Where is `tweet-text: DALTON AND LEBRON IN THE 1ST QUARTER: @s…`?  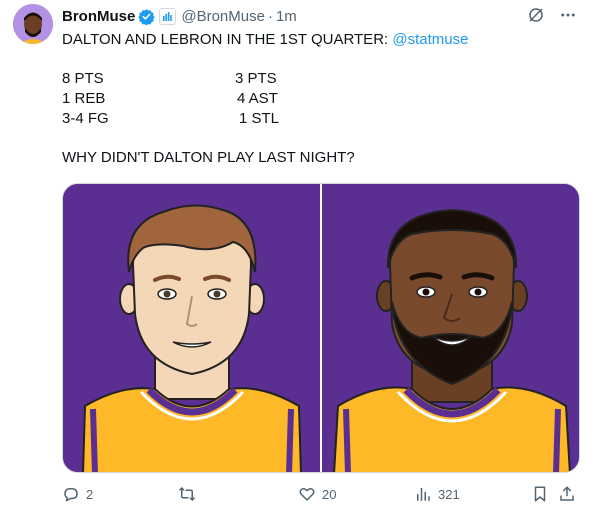 tweet-text: DALTON AND LEBRON IN THE 1ST QUARTER: @s… is located at coordinates (322, 40).